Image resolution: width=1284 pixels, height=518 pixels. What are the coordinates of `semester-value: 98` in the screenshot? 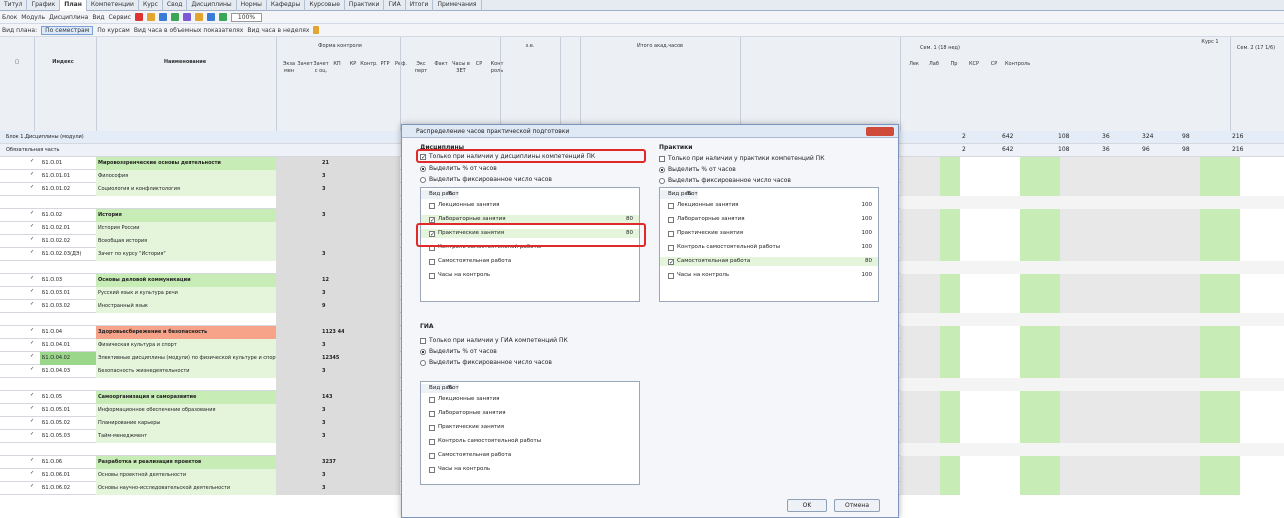 It's located at (1195, 137).